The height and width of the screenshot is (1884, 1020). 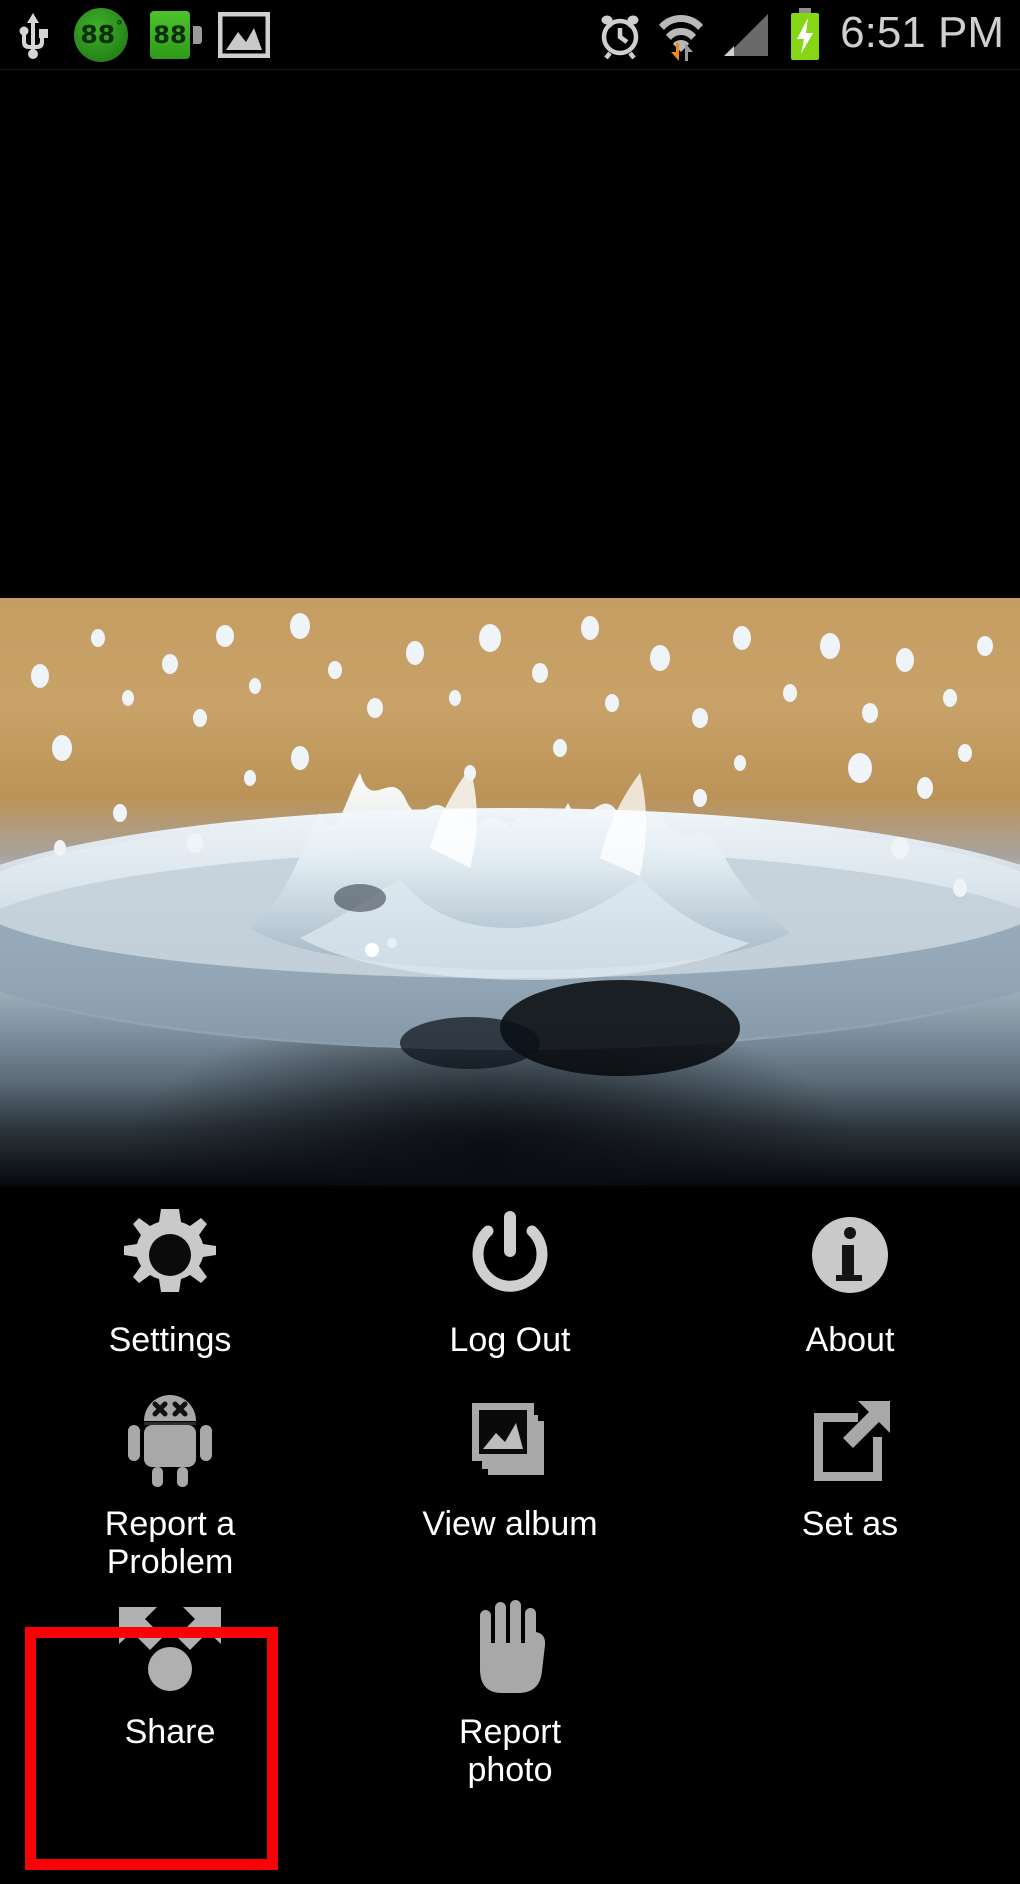 I want to click on status-bar: 88 ° 88 6:51 PM, so click(x=510, y=35).